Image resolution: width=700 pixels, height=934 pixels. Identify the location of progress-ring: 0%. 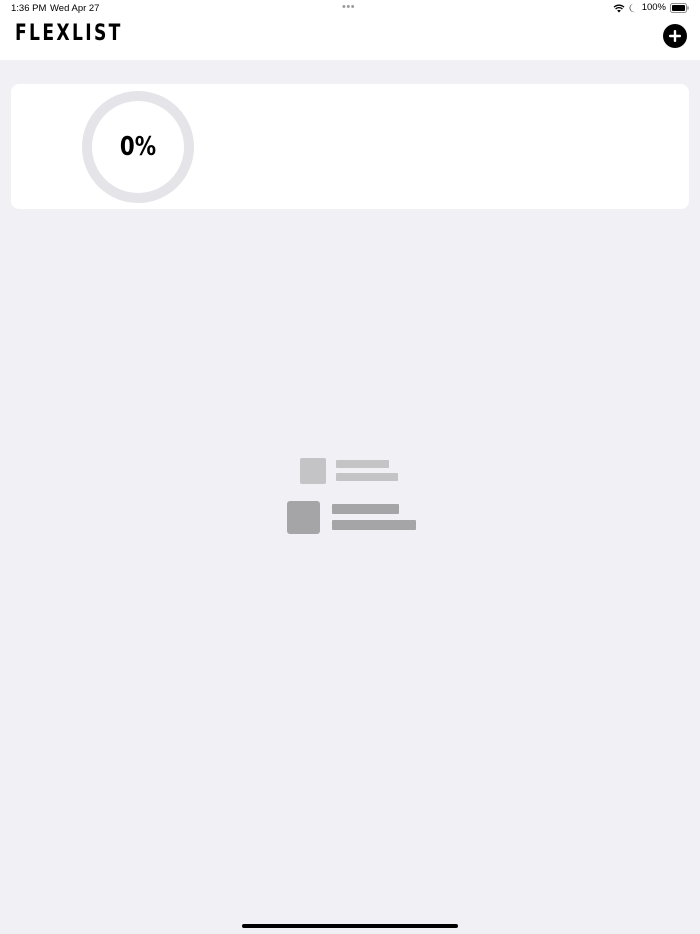
(138, 147).